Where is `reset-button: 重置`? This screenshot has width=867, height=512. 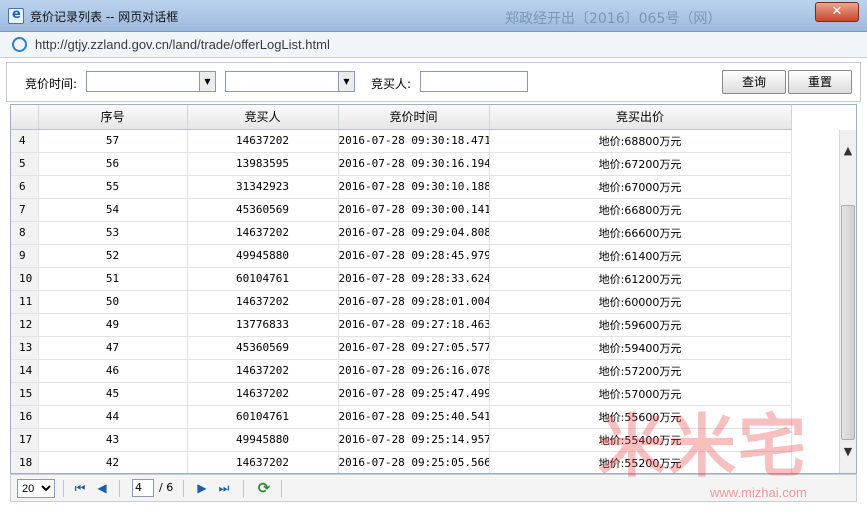 reset-button: 重置 is located at coordinates (820, 82).